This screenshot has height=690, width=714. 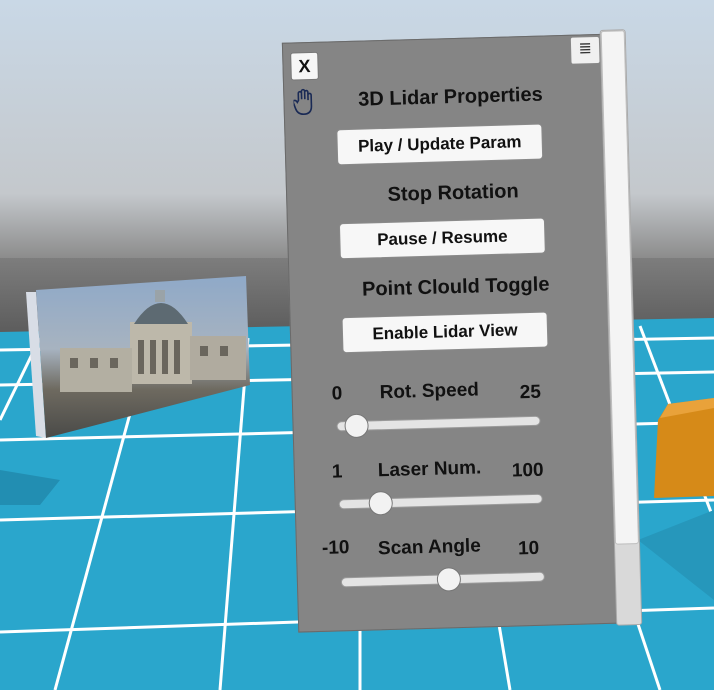 I want to click on rot-speed-max: 25, so click(x=530, y=392).